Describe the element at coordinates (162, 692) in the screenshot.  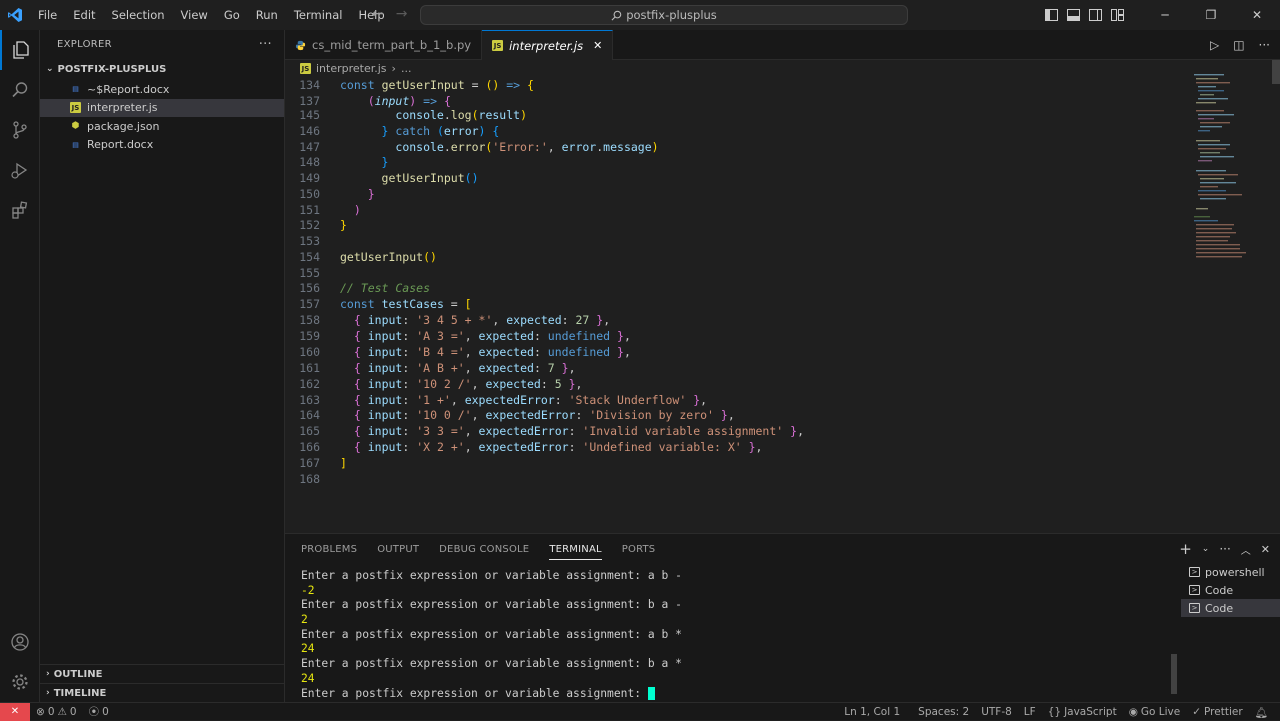
I see `timeline-section: › TIMELINE` at that location.